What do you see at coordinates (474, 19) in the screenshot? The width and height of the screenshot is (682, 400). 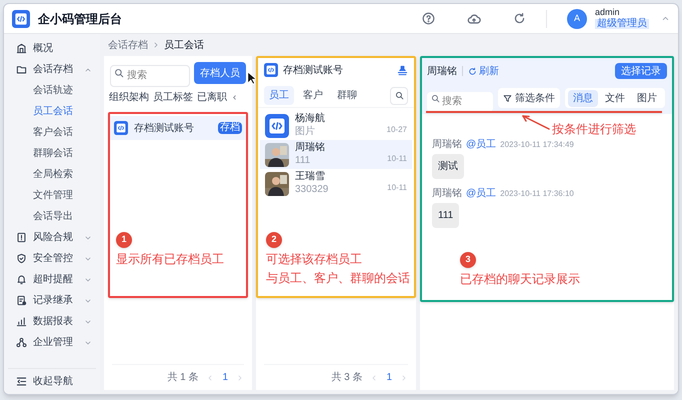 I see `cloud-upload-icon` at bounding box center [474, 19].